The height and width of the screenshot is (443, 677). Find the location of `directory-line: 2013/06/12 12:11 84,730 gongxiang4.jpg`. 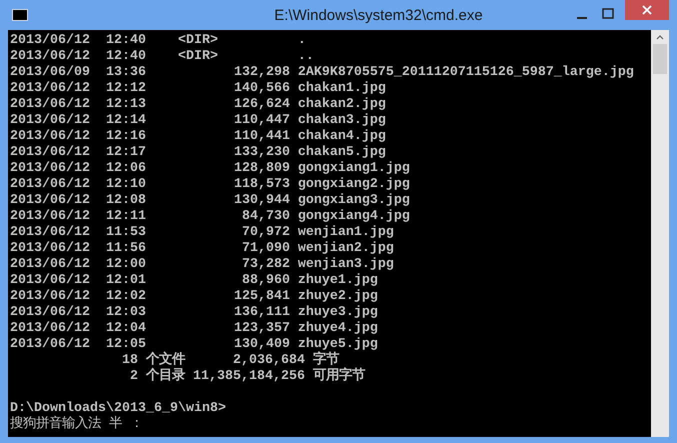

directory-line: 2013/06/12 12:11 84,730 gongxiang4.jpg is located at coordinates (210, 217).